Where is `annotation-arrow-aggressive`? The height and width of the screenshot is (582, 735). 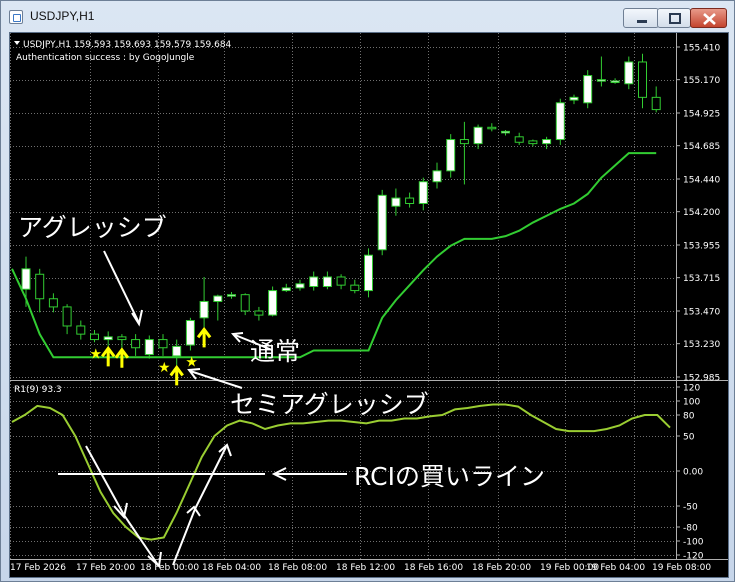
annotation-arrow-aggressive is located at coordinates (121, 287).